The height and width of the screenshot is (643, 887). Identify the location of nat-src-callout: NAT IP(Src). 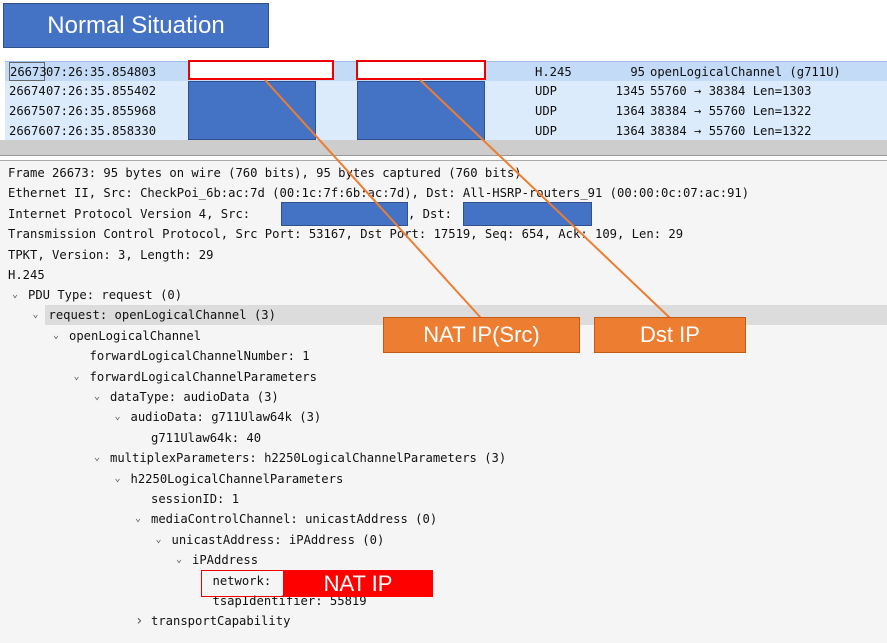
(481, 335).